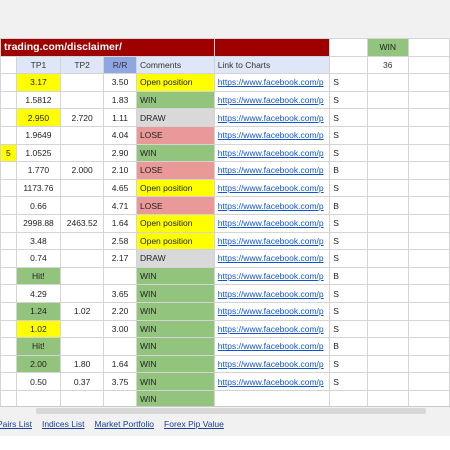  What do you see at coordinates (120, 346) in the screenshot?
I see `rr-cell` at bounding box center [120, 346].